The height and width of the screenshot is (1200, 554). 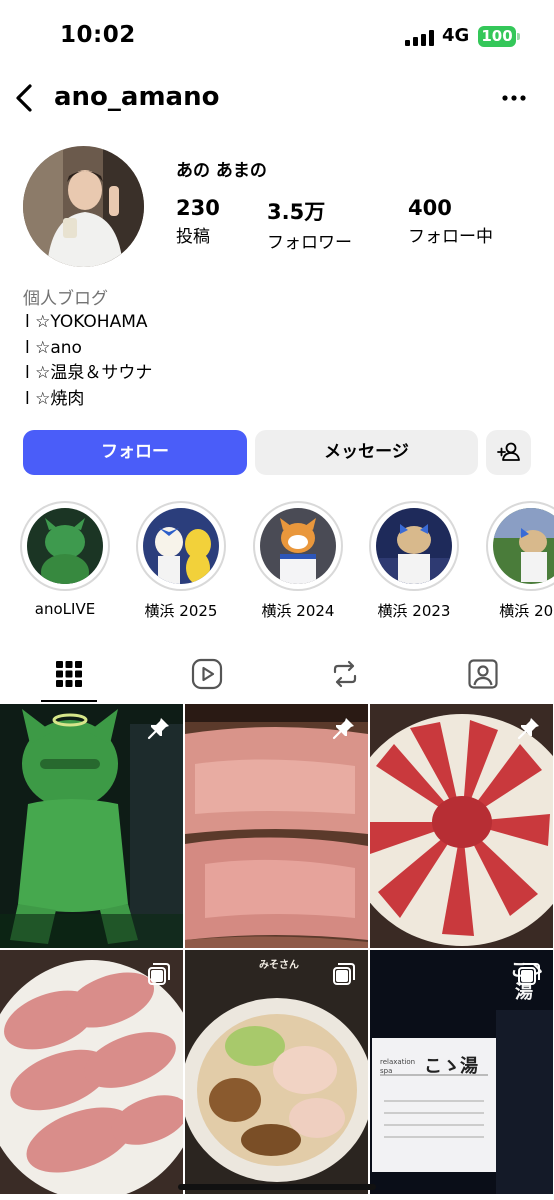 What do you see at coordinates (69, 701) in the screenshot?
I see `active-tab-indicator` at bounding box center [69, 701].